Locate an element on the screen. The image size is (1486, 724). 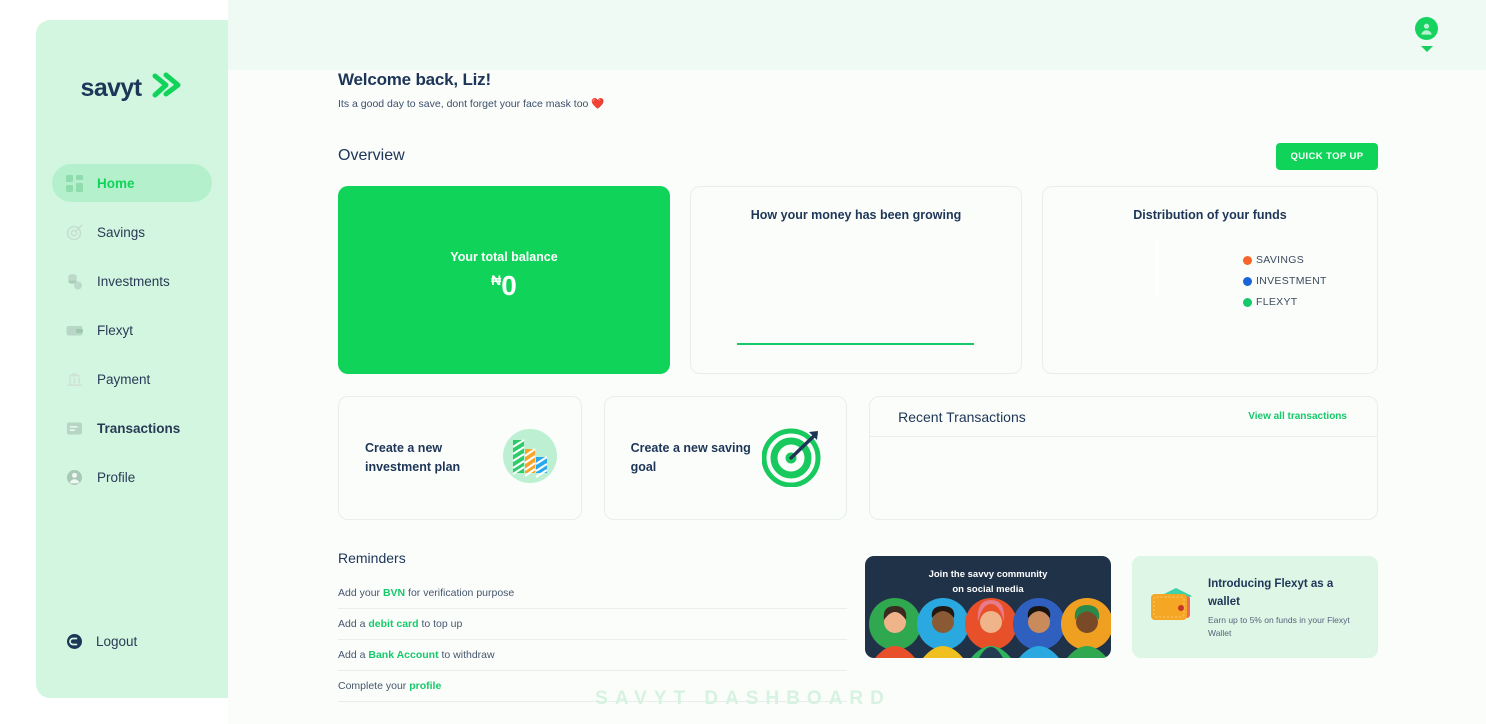
reminder-text-after: to top up is located at coordinates (440, 624).